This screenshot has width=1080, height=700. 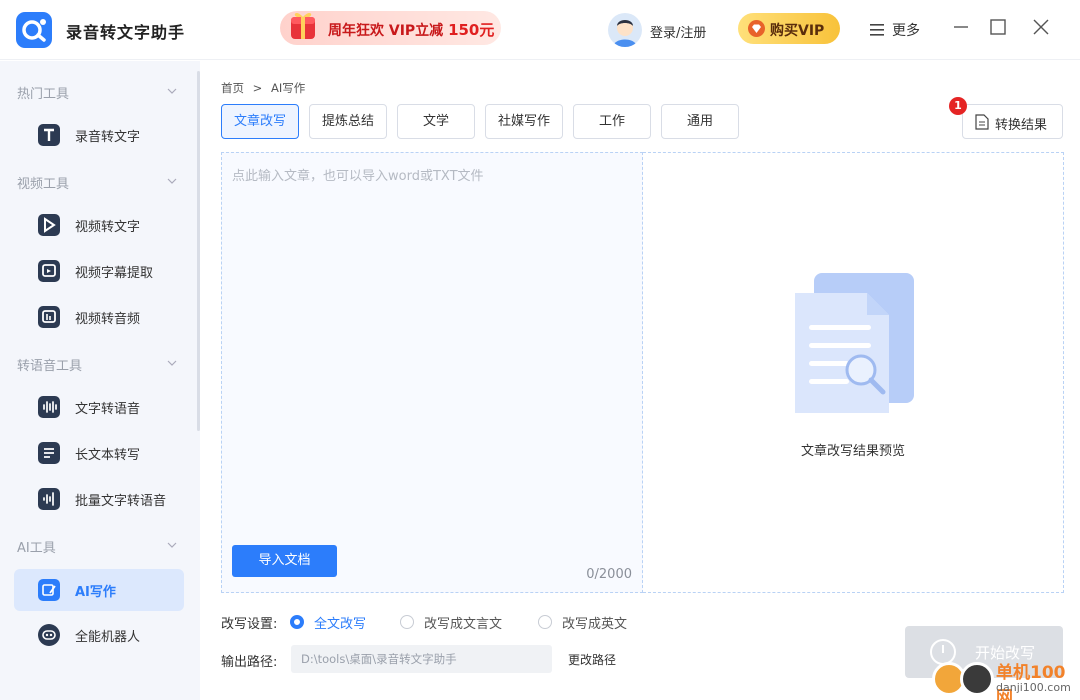 What do you see at coordinates (678, 31) in the screenshot?
I see `login-link: 登录/注册` at bounding box center [678, 31].